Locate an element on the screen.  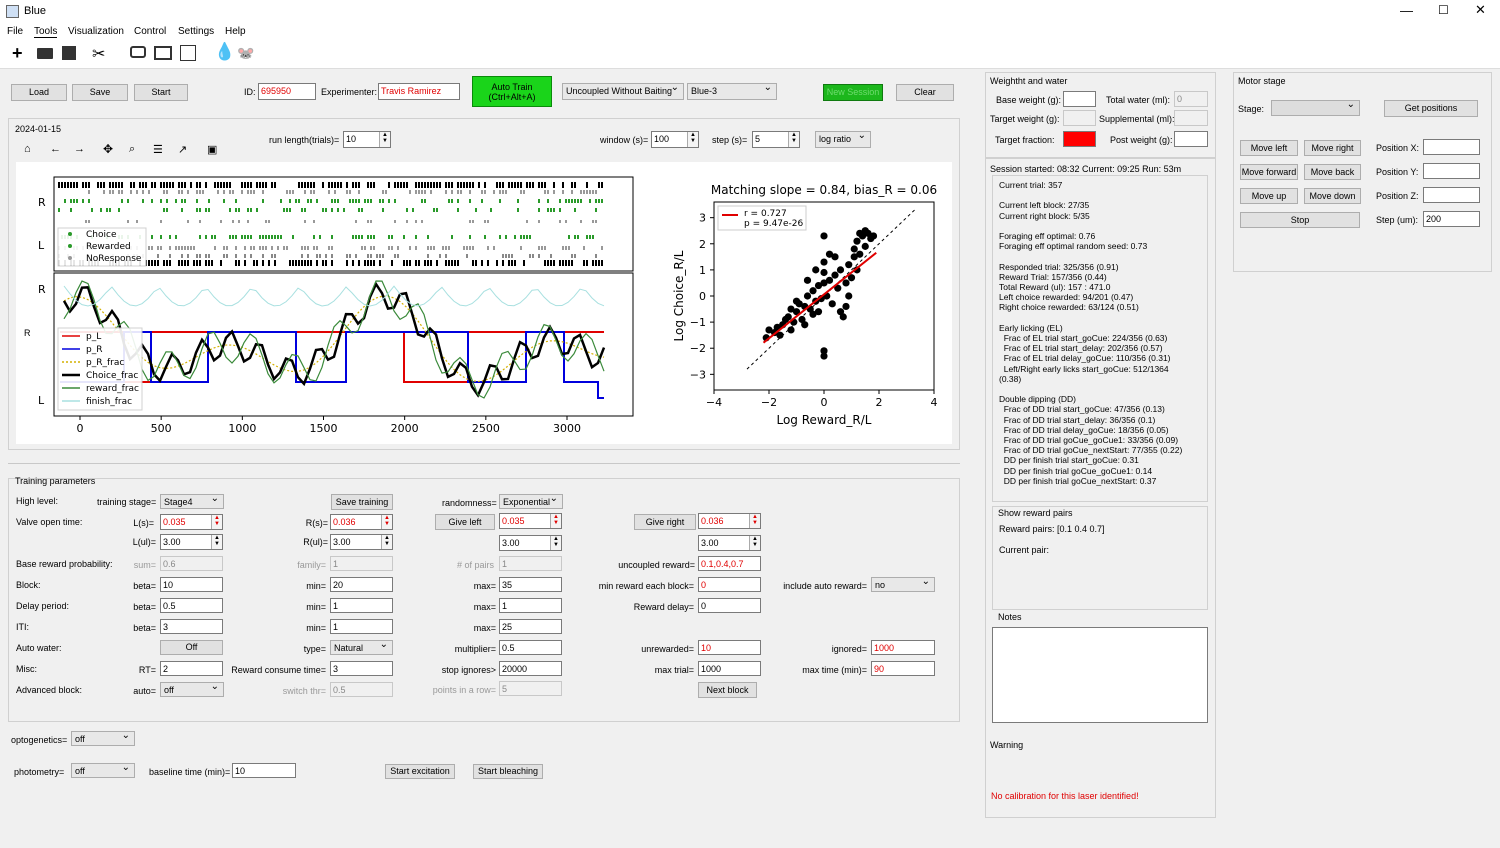
mouse-icon: 🐭 is located at coordinates (245, 53).